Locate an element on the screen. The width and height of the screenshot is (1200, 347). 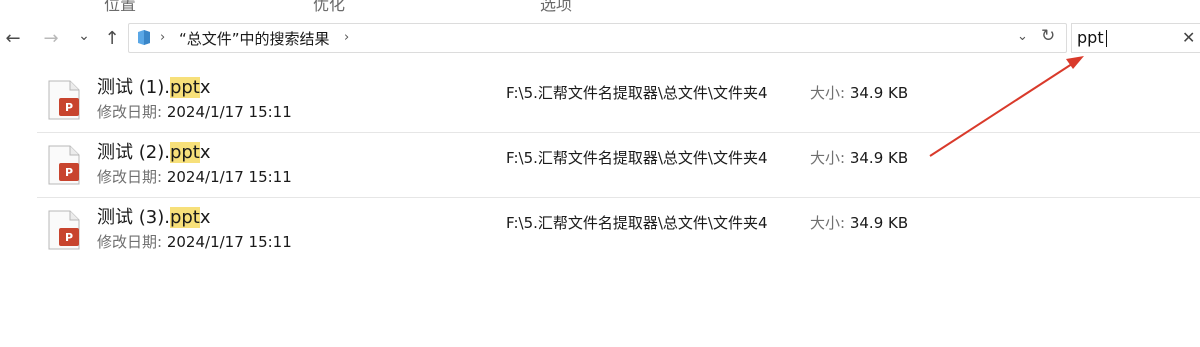
close-icon: ✕ is located at coordinates (1188, 37).